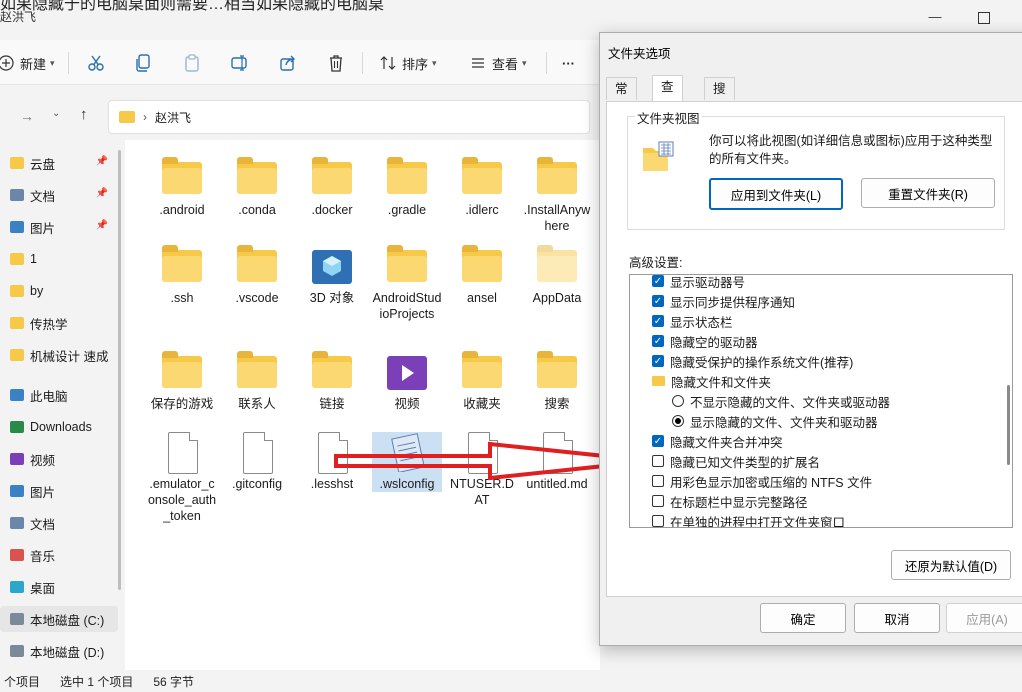  I want to click on sidebar-item-label: 此电脑, so click(49, 396).